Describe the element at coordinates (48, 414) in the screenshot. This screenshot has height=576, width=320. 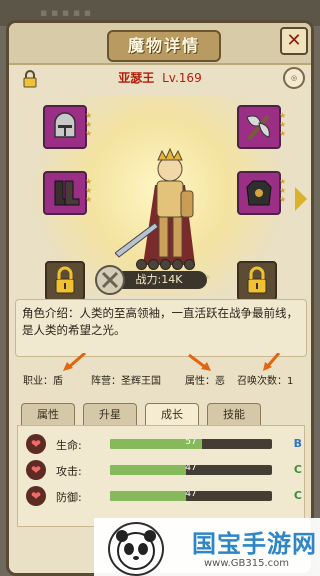
I see `tab-attributes: 属性` at that location.